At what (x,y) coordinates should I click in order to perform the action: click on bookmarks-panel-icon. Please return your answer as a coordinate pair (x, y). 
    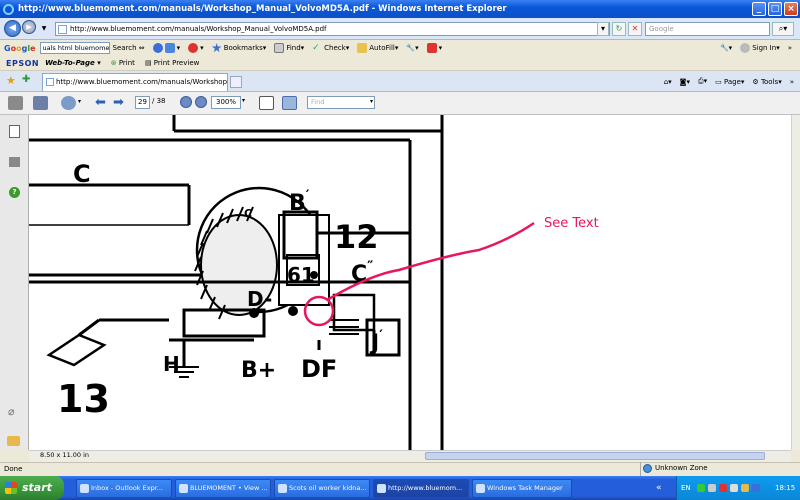
    Looking at the image, I should click on (14, 162).